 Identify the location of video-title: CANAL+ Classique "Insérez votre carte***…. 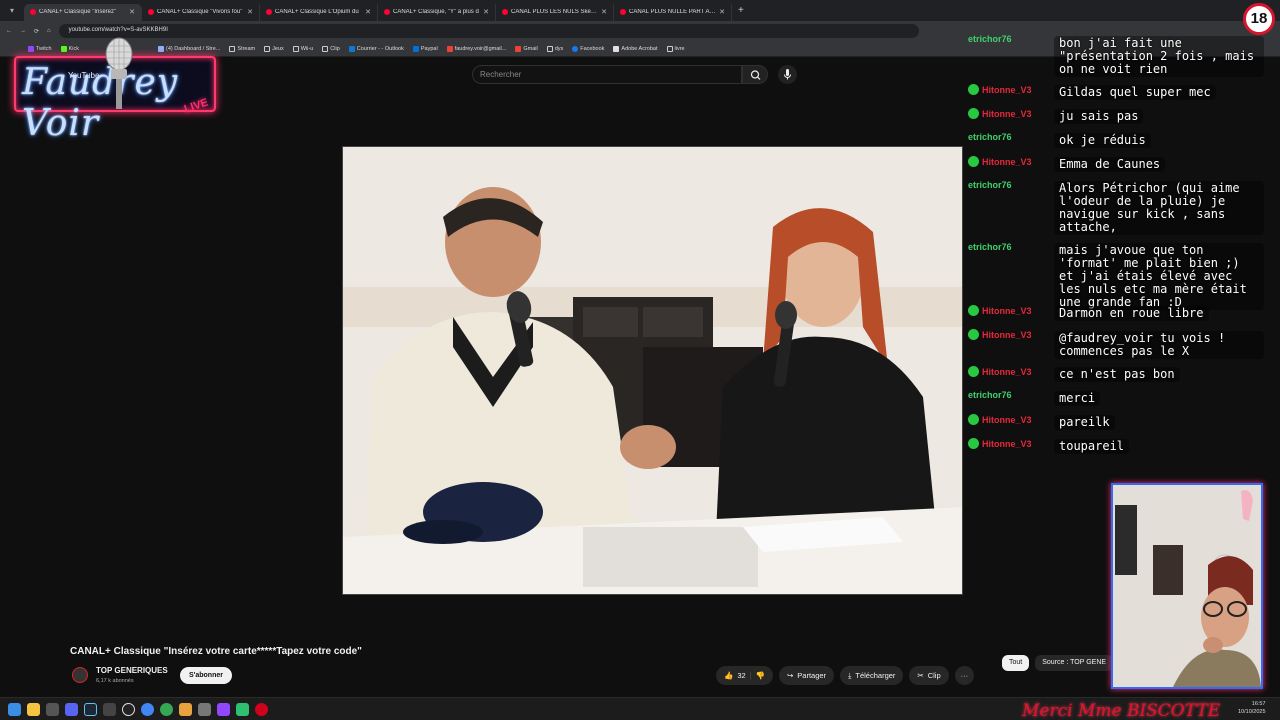
(216, 651).